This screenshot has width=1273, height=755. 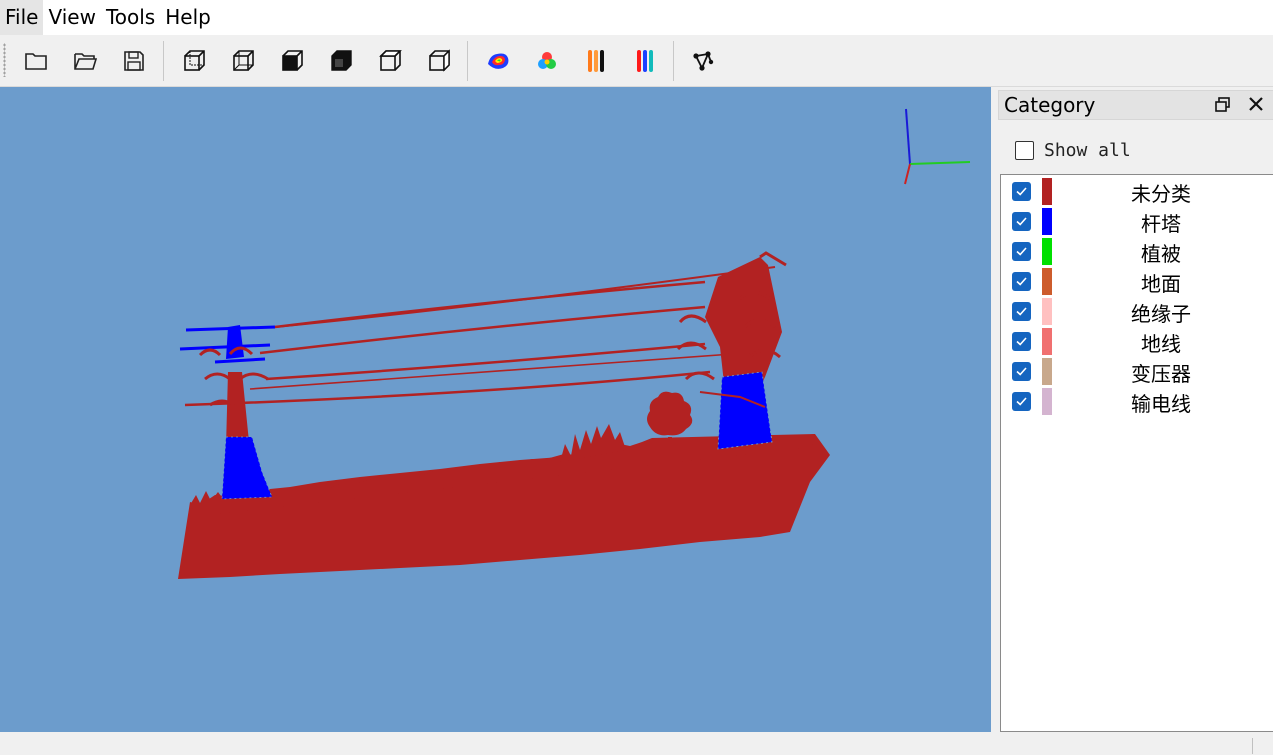 I want to click on menu-bar: File View Tools Help, so click(x=636, y=17).